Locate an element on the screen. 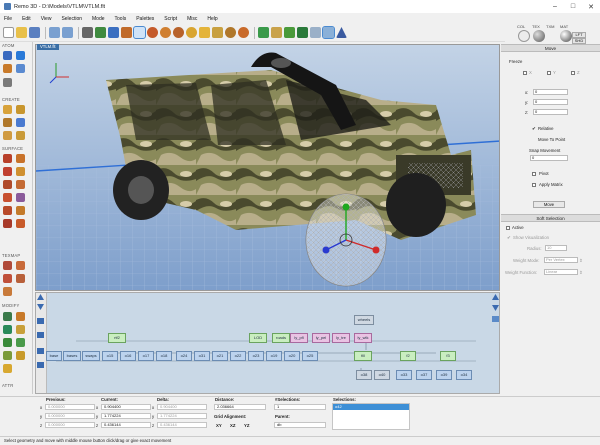 The image size is (600, 445). vertex-icon is located at coordinates (7, 68).